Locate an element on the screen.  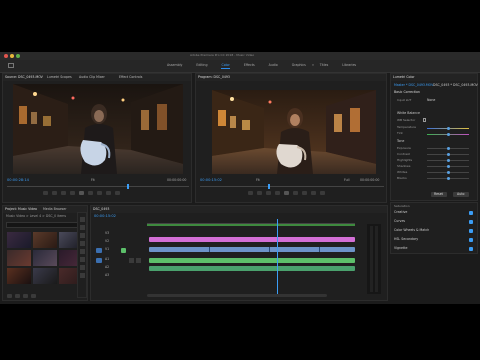
play-icon is located at coordinates (81, 193).